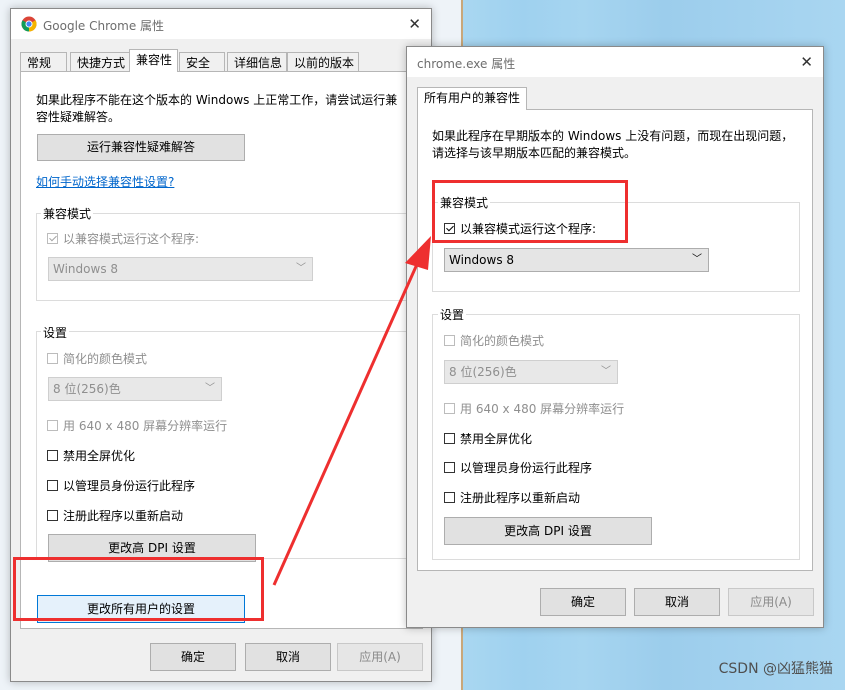  Describe the element at coordinates (123, 238) in the screenshot. I see `compat-mode-checkbox: 以兼容模式运行这个程序:` at that location.